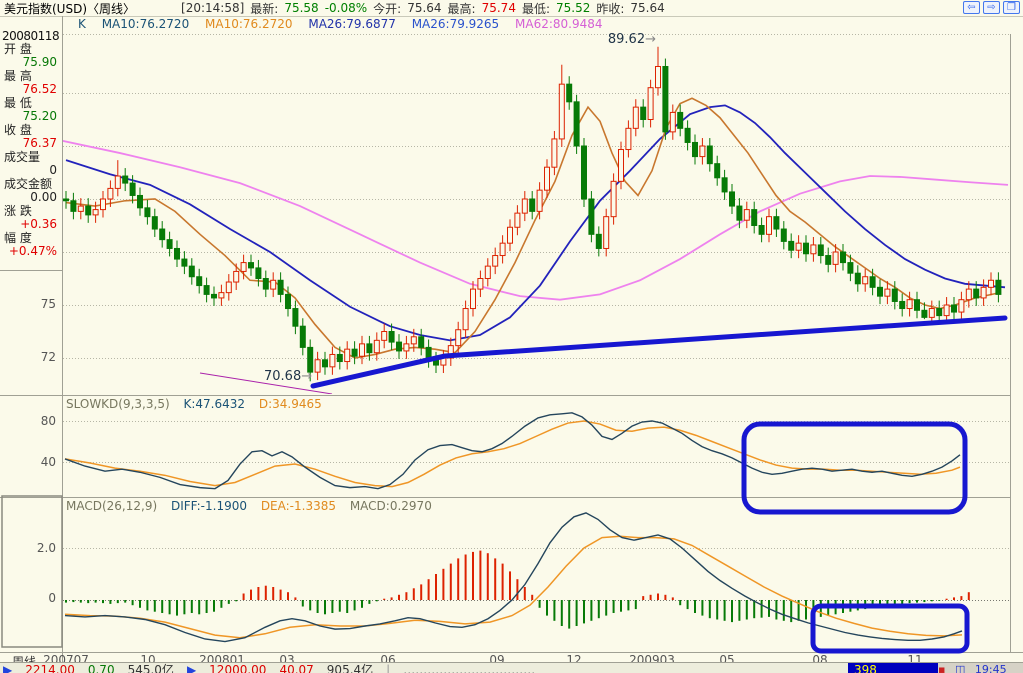 The height and width of the screenshot is (673, 1023). Describe the element at coordinates (30, 244) in the screenshot. I see `quote-row-amplitude: 幅 度 +0.47%` at that location.